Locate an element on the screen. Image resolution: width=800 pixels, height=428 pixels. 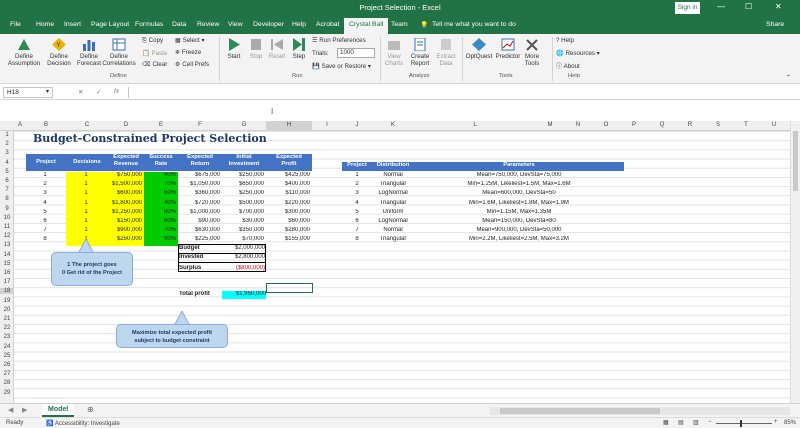
project-cell-rate: 40% is located at coordinates (161, 204).